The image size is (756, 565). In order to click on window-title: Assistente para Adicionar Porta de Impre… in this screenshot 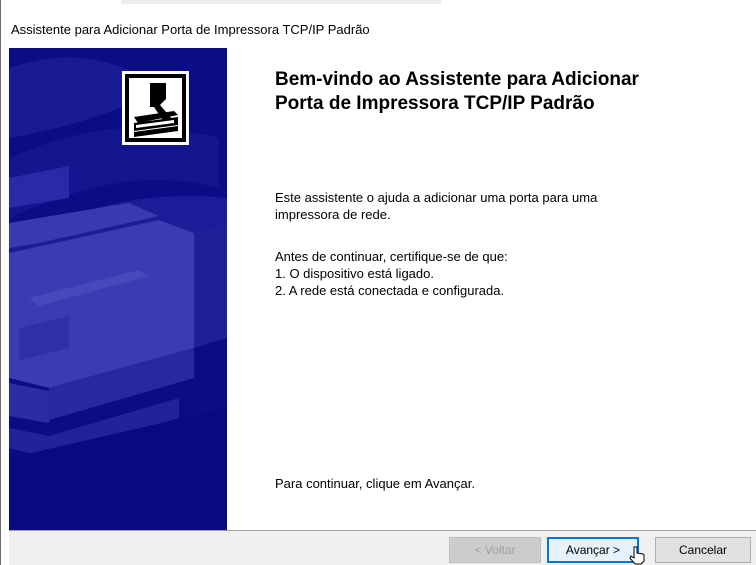, I will do `click(190, 29)`.